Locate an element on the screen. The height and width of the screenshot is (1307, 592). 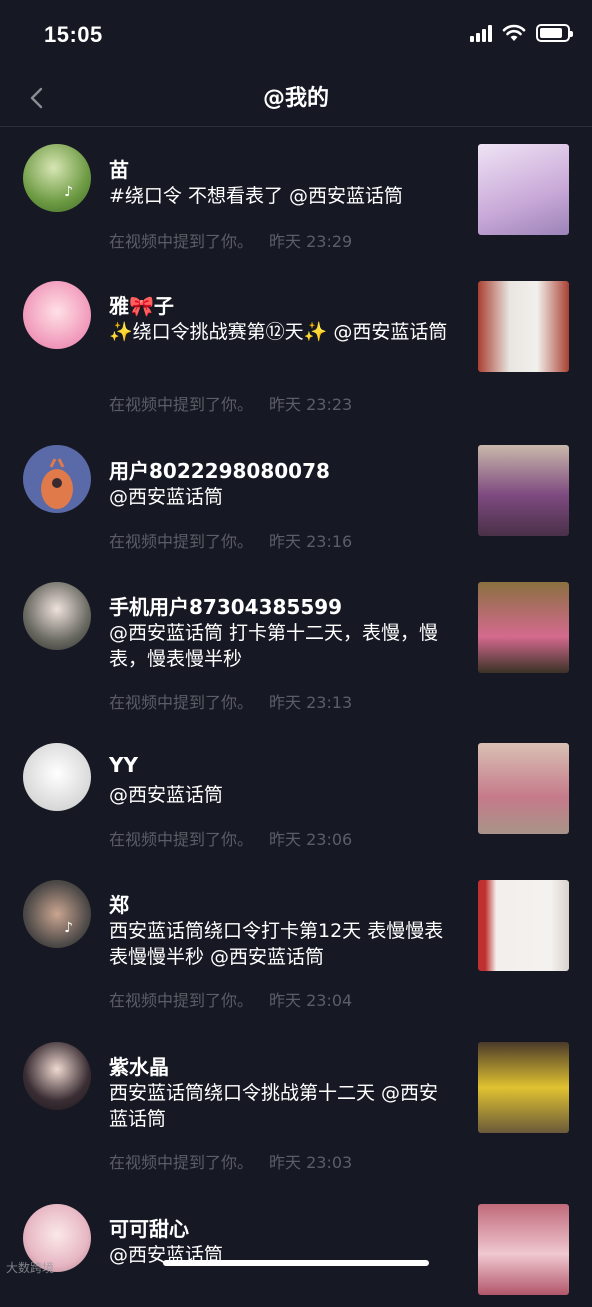
character-icon is located at coordinates (57, 483).